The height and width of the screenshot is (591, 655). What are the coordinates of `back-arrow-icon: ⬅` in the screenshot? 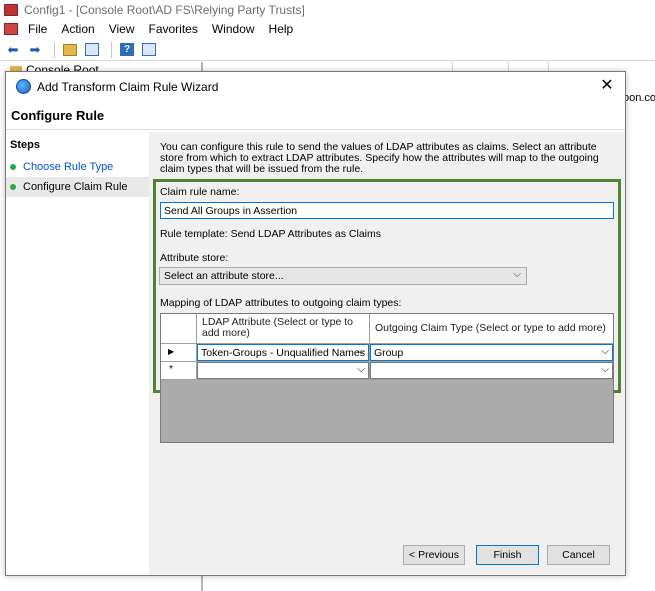 It's located at (13, 50).